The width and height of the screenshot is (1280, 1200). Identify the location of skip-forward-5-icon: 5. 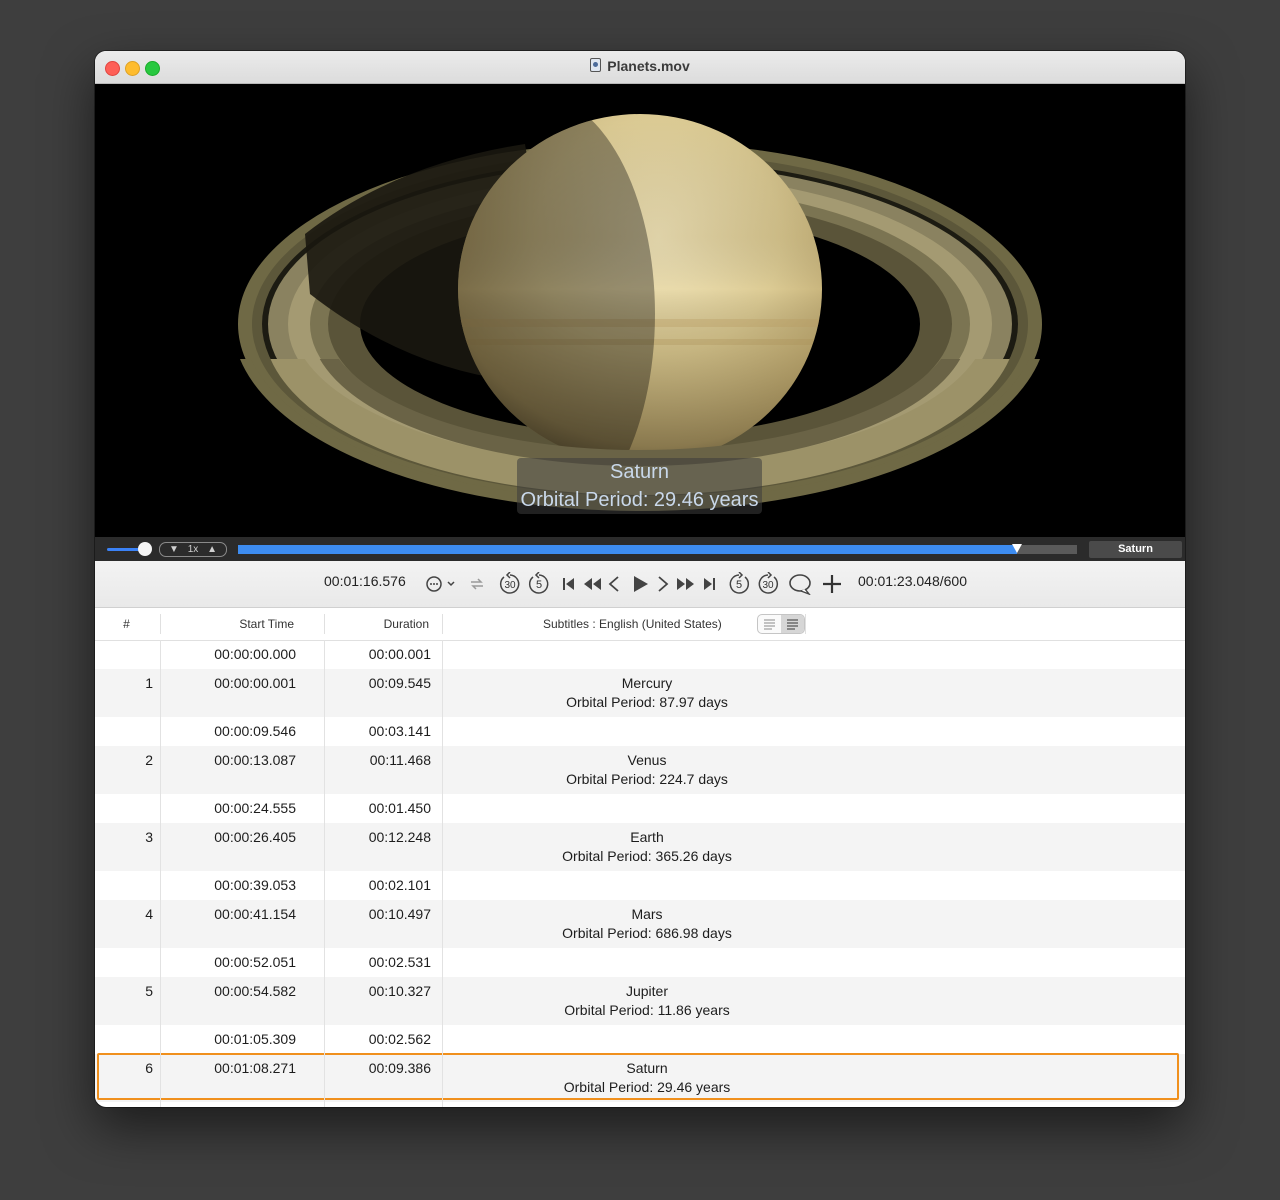
(739, 584).